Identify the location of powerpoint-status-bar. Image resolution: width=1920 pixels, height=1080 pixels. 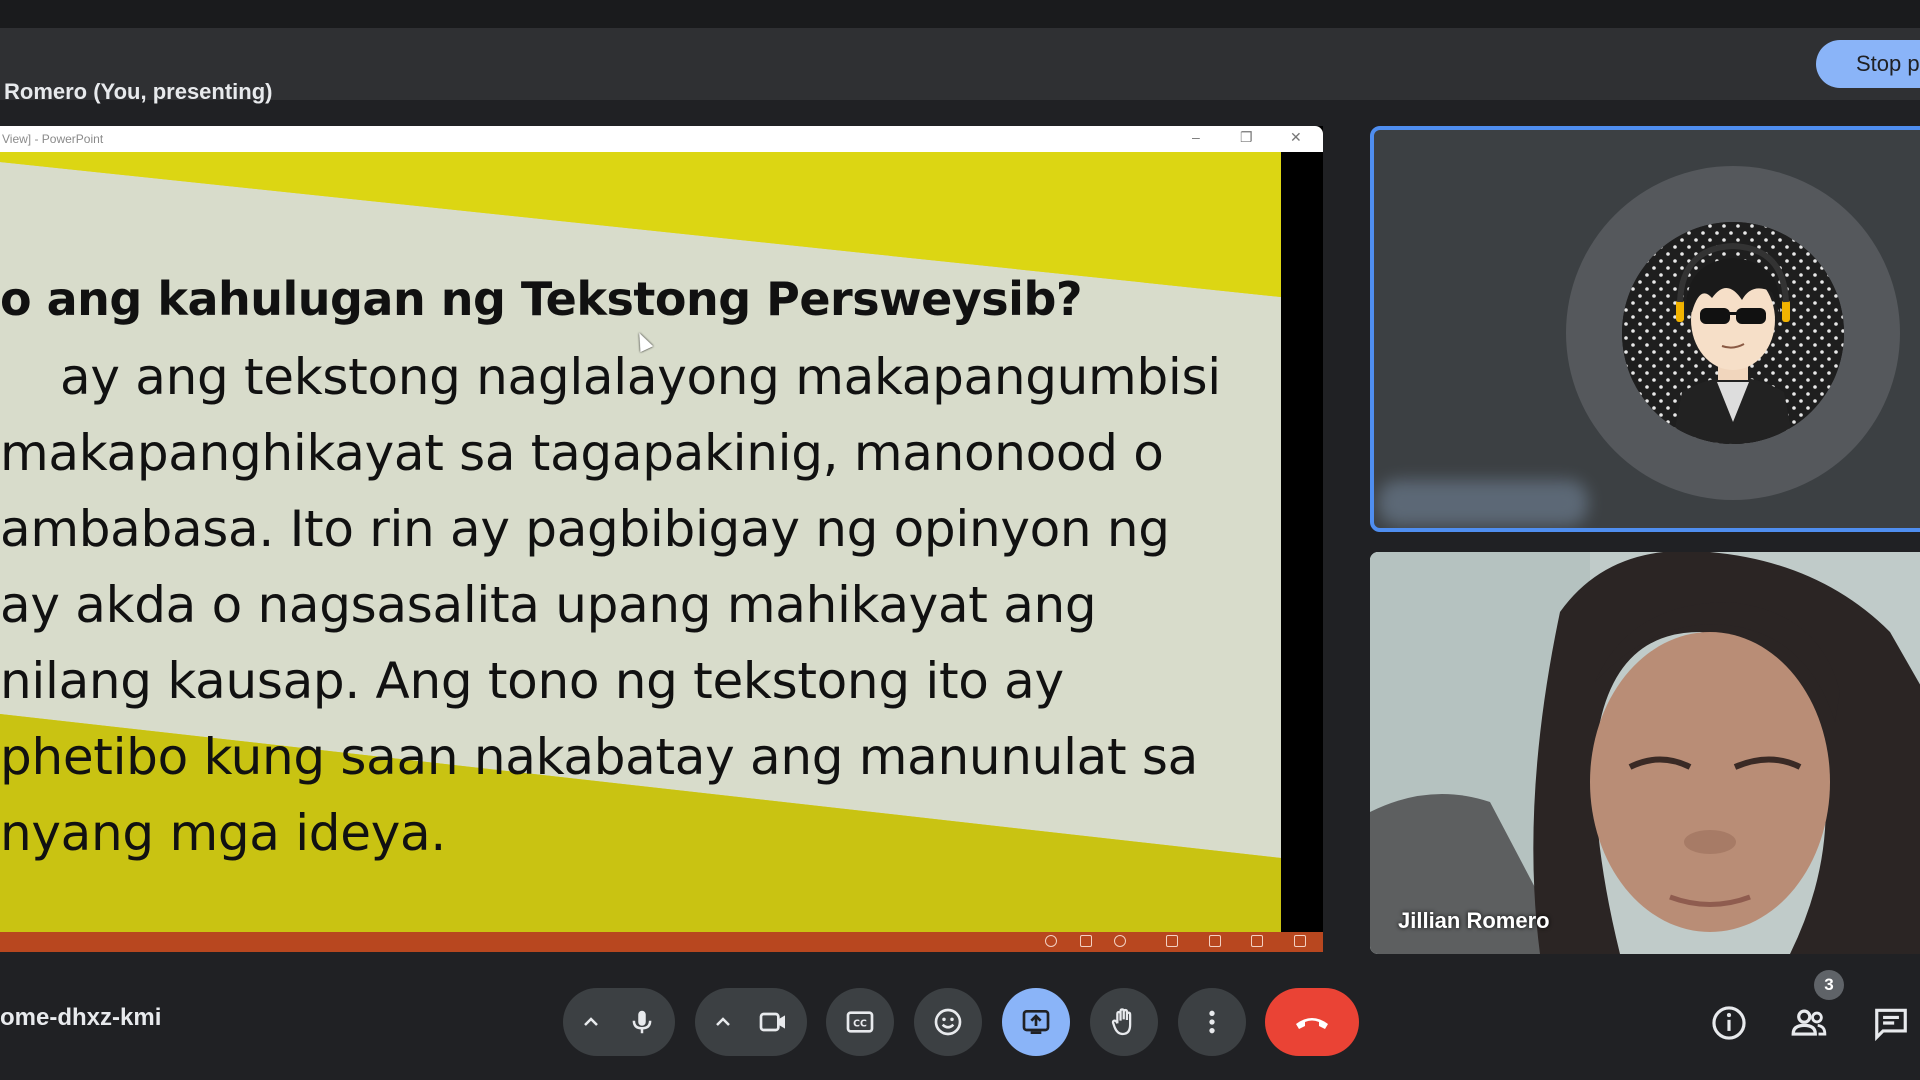
(661, 942).